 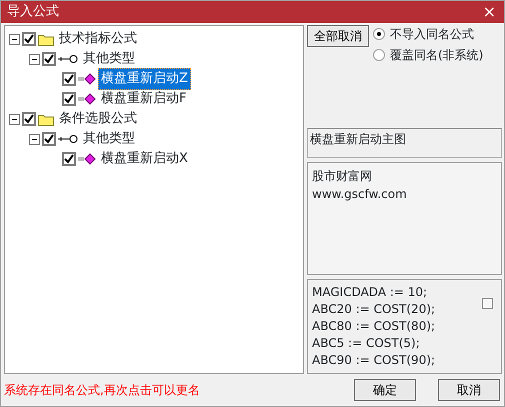 What do you see at coordinates (374, 309) in the screenshot?
I see `code-line: ABC20 := COST(20);` at bounding box center [374, 309].